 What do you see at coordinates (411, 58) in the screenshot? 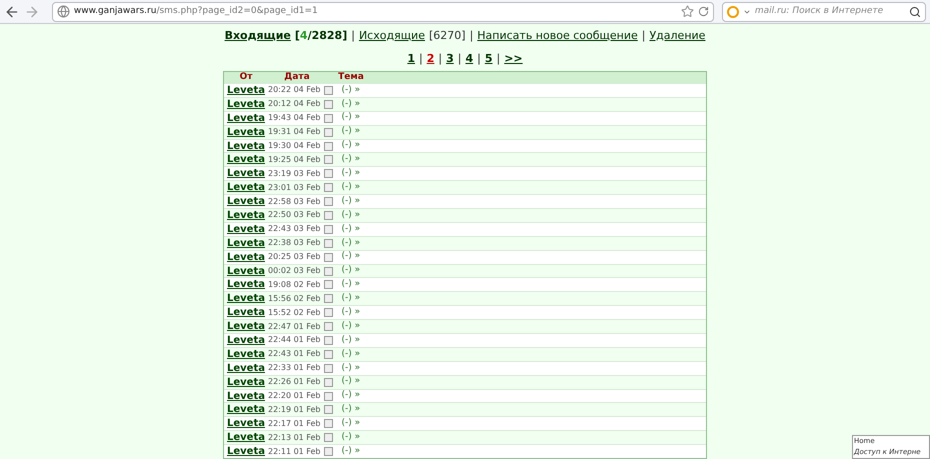
I see `page-link: 1` at bounding box center [411, 58].